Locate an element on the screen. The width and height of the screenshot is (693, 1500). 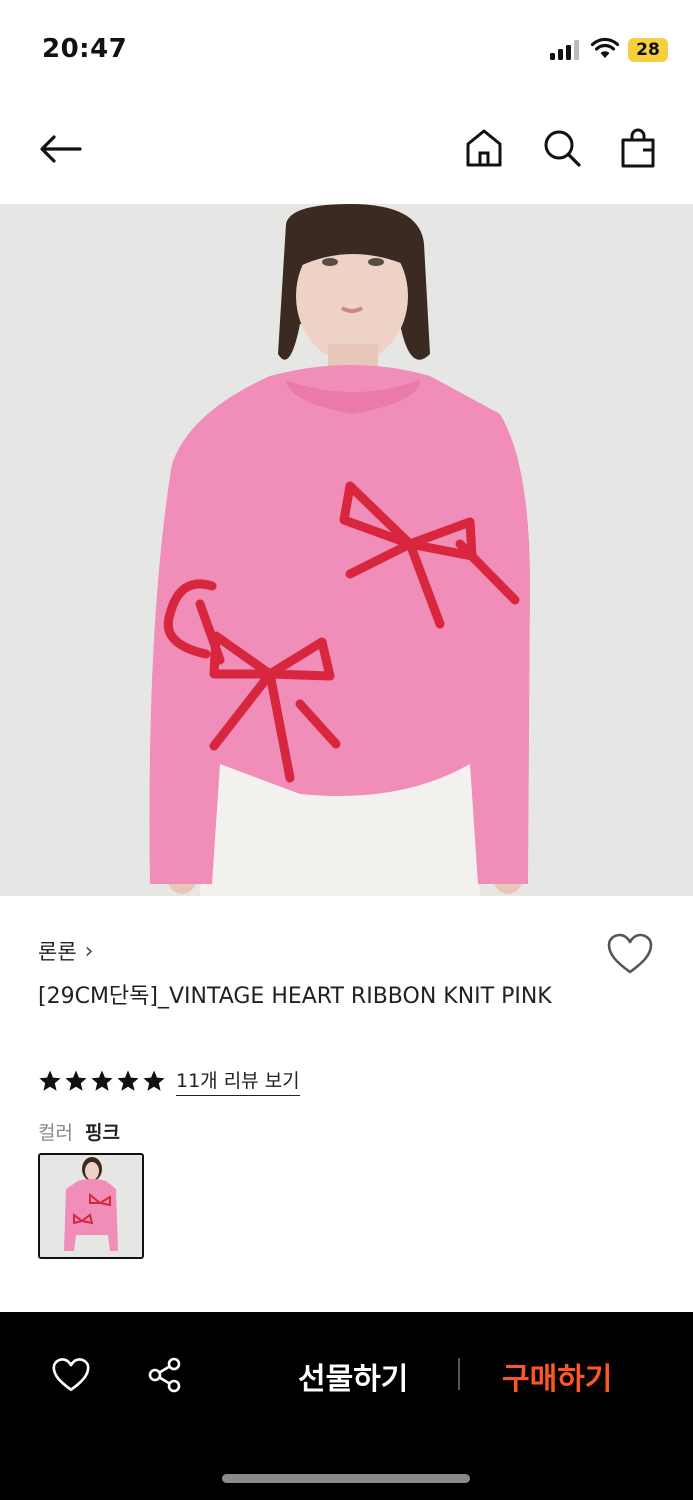
status-bar: 20:47 28 is located at coordinates (346, 50).